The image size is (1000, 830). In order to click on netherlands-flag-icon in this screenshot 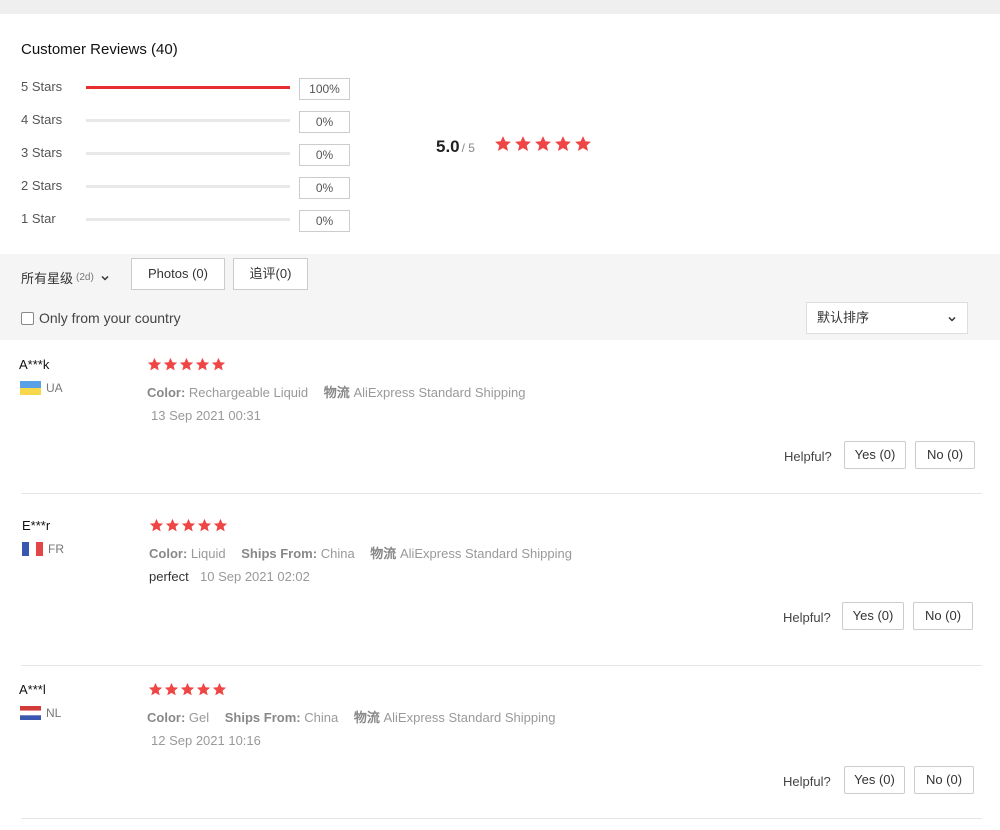, I will do `click(30, 713)`.